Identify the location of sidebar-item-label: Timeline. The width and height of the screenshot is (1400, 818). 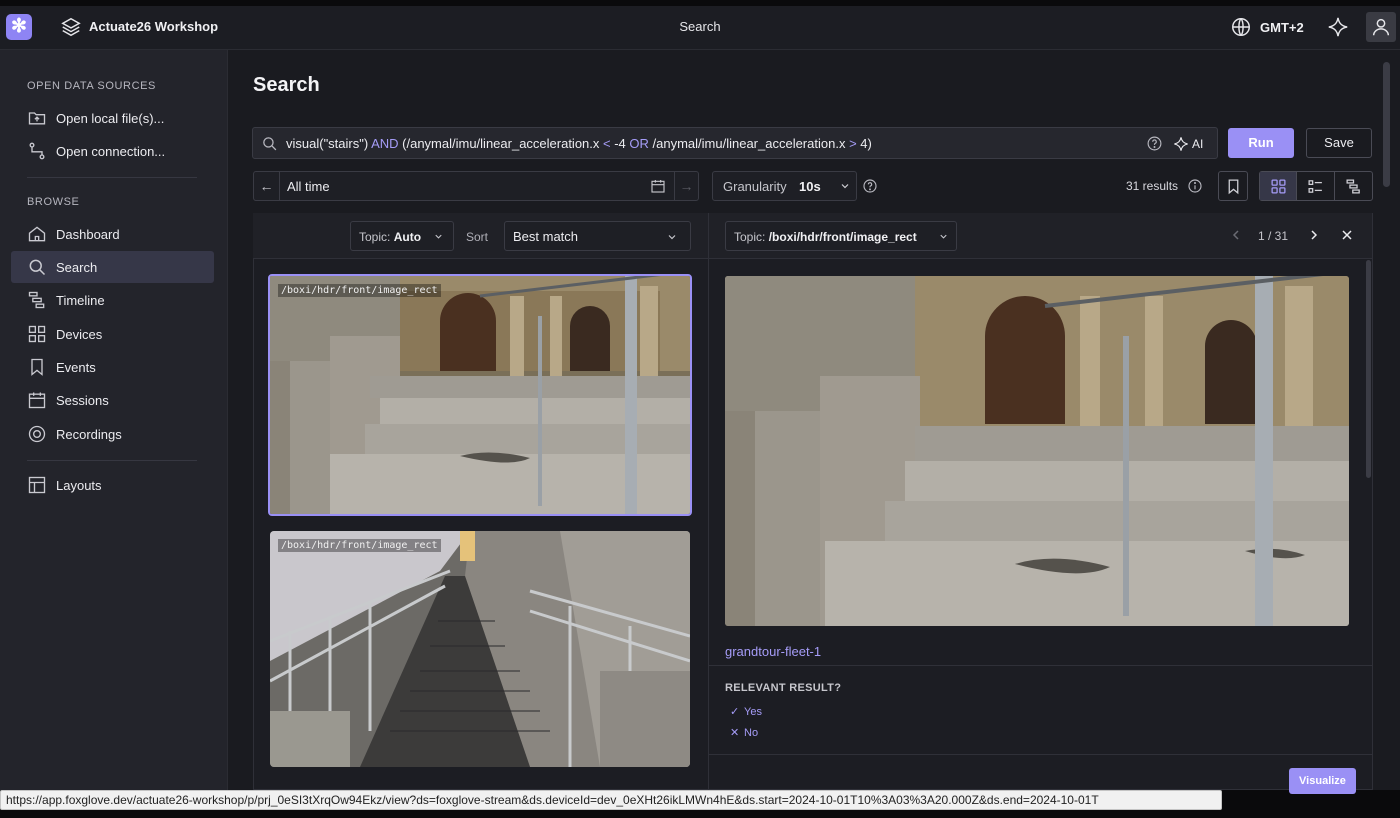
(80, 300).